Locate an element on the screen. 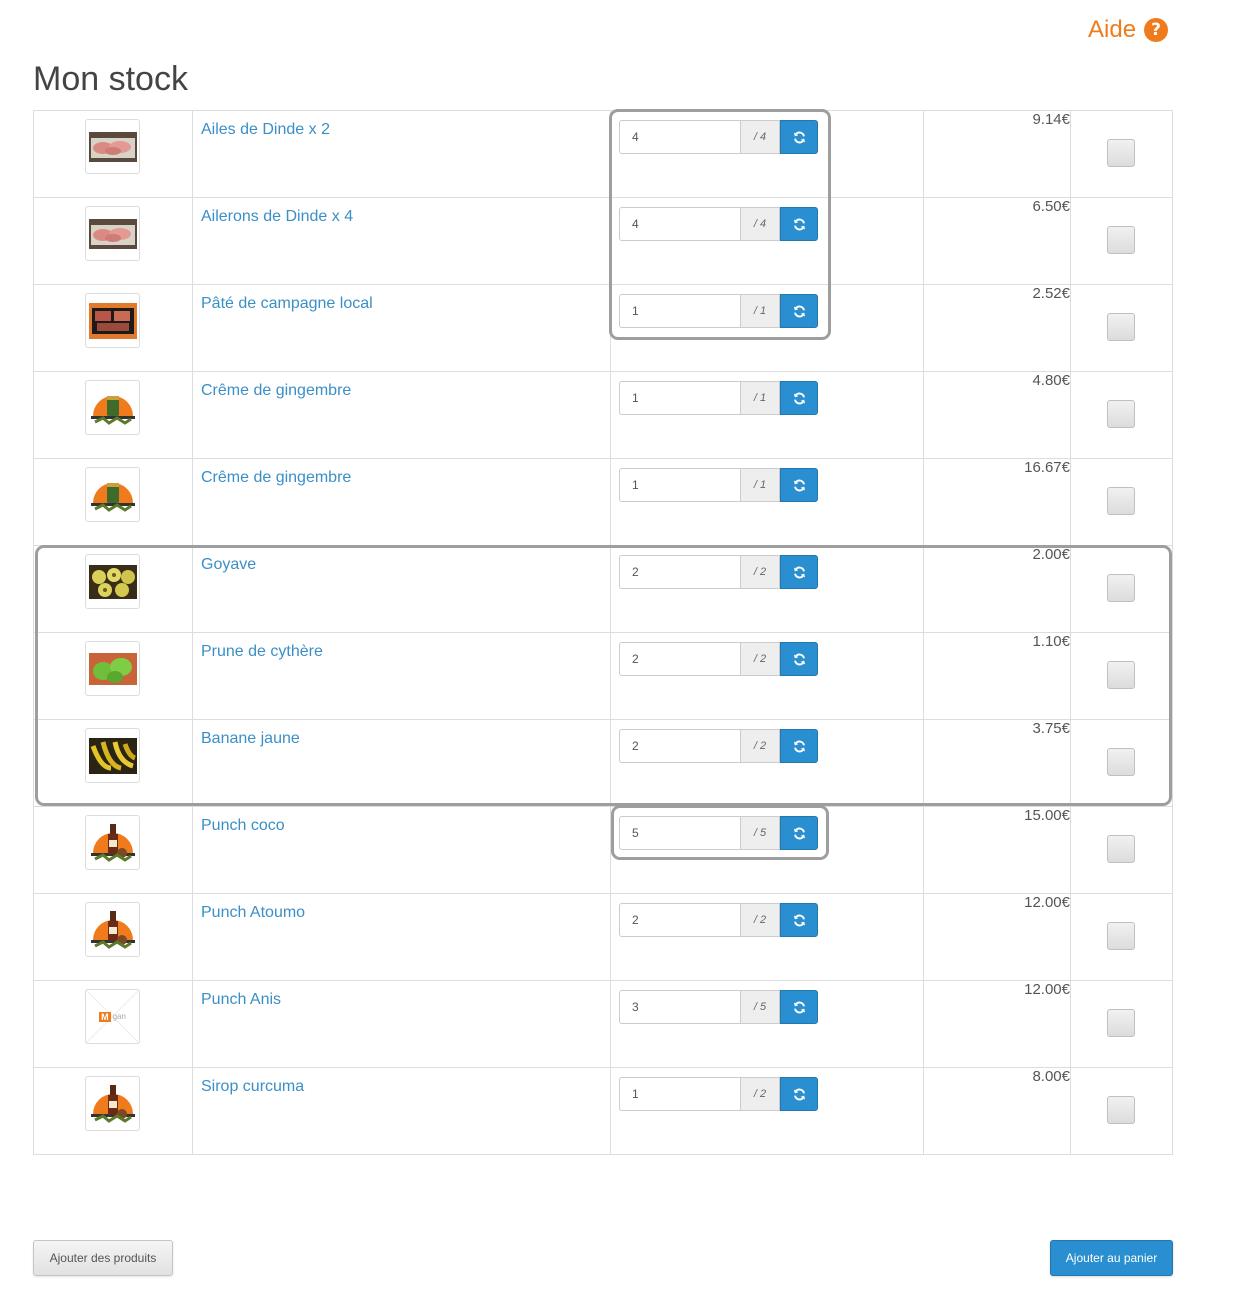 This screenshot has width=1255, height=1313. product-row: Crême de gingembre / 1 4.80€ is located at coordinates (603, 415).